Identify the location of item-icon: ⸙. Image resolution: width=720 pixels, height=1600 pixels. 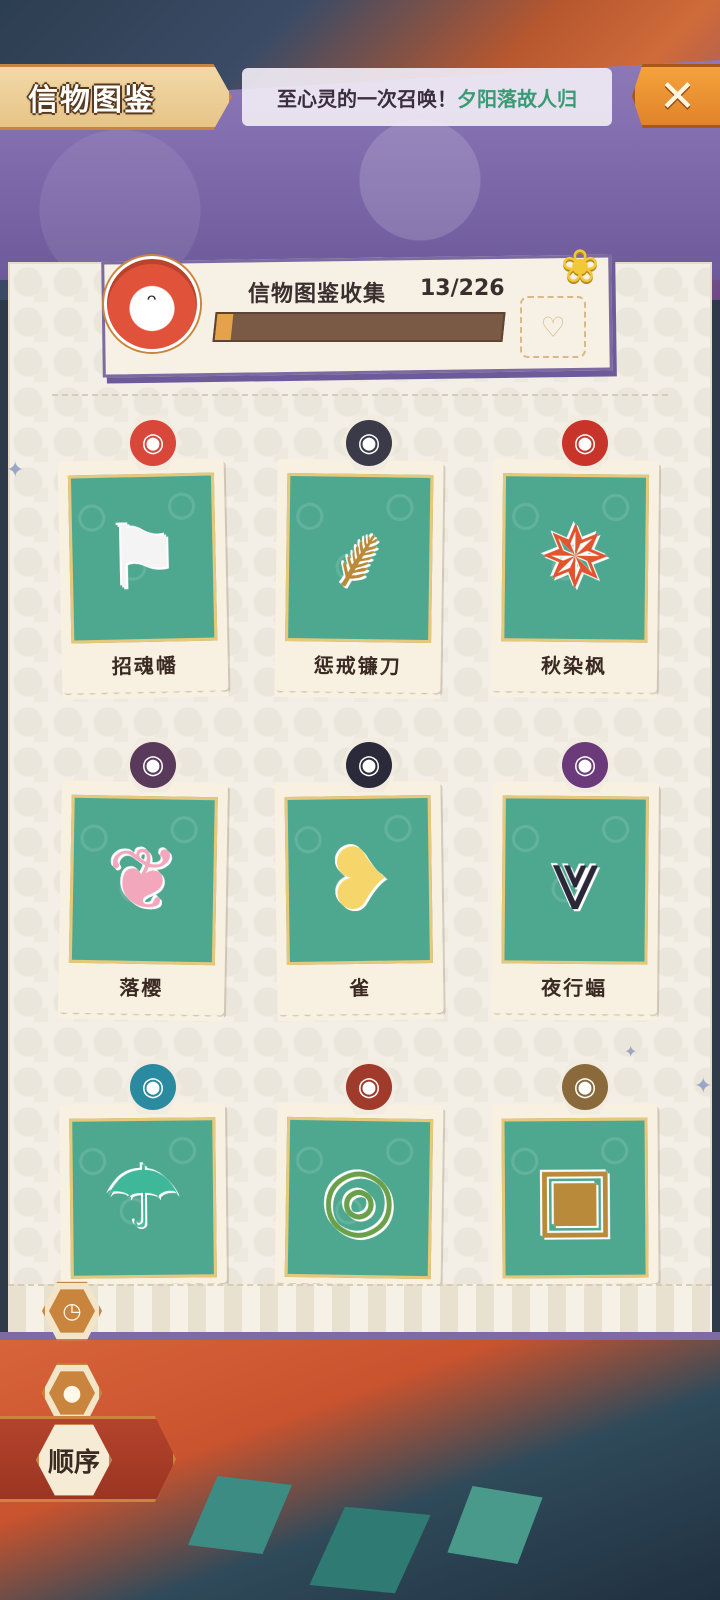
(359, 558).